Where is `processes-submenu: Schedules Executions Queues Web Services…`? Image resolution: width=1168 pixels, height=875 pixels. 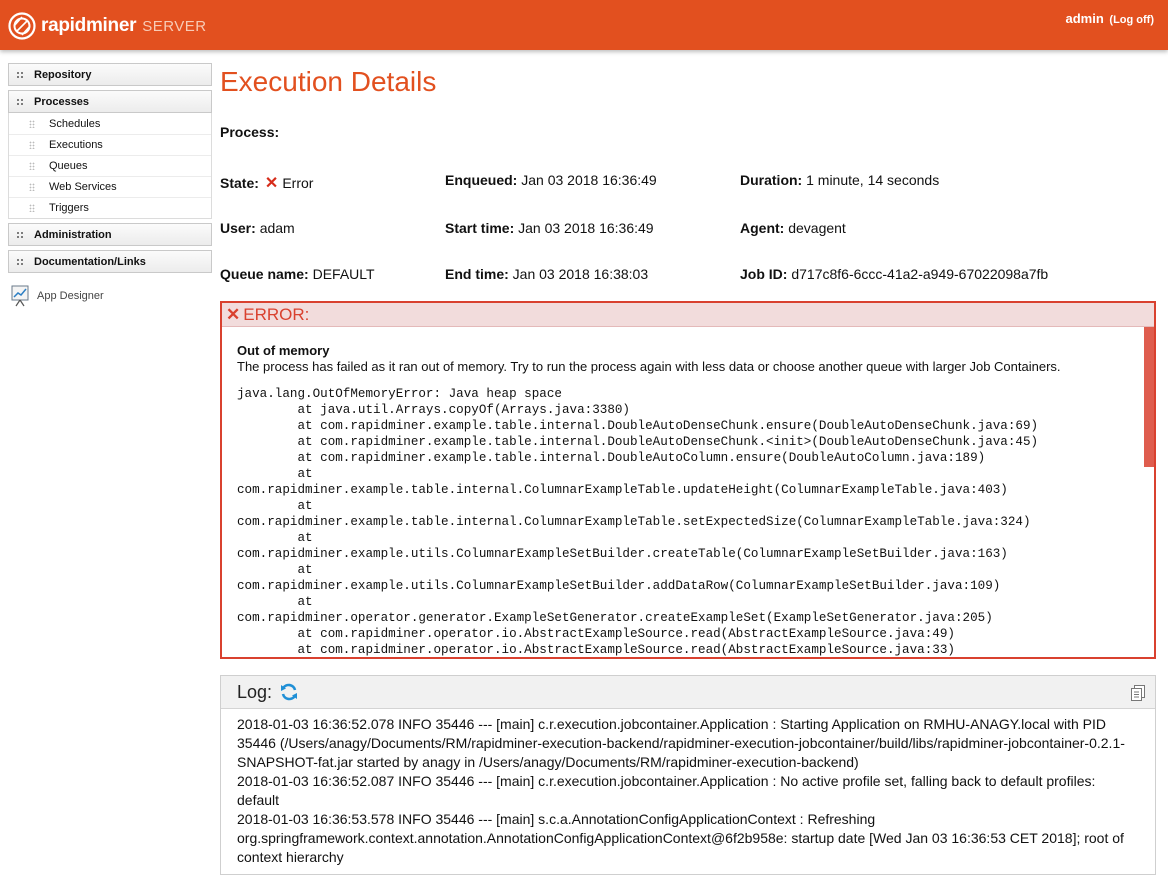 processes-submenu: Schedules Executions Queues Web Services… is located at coordinates (110, 166).